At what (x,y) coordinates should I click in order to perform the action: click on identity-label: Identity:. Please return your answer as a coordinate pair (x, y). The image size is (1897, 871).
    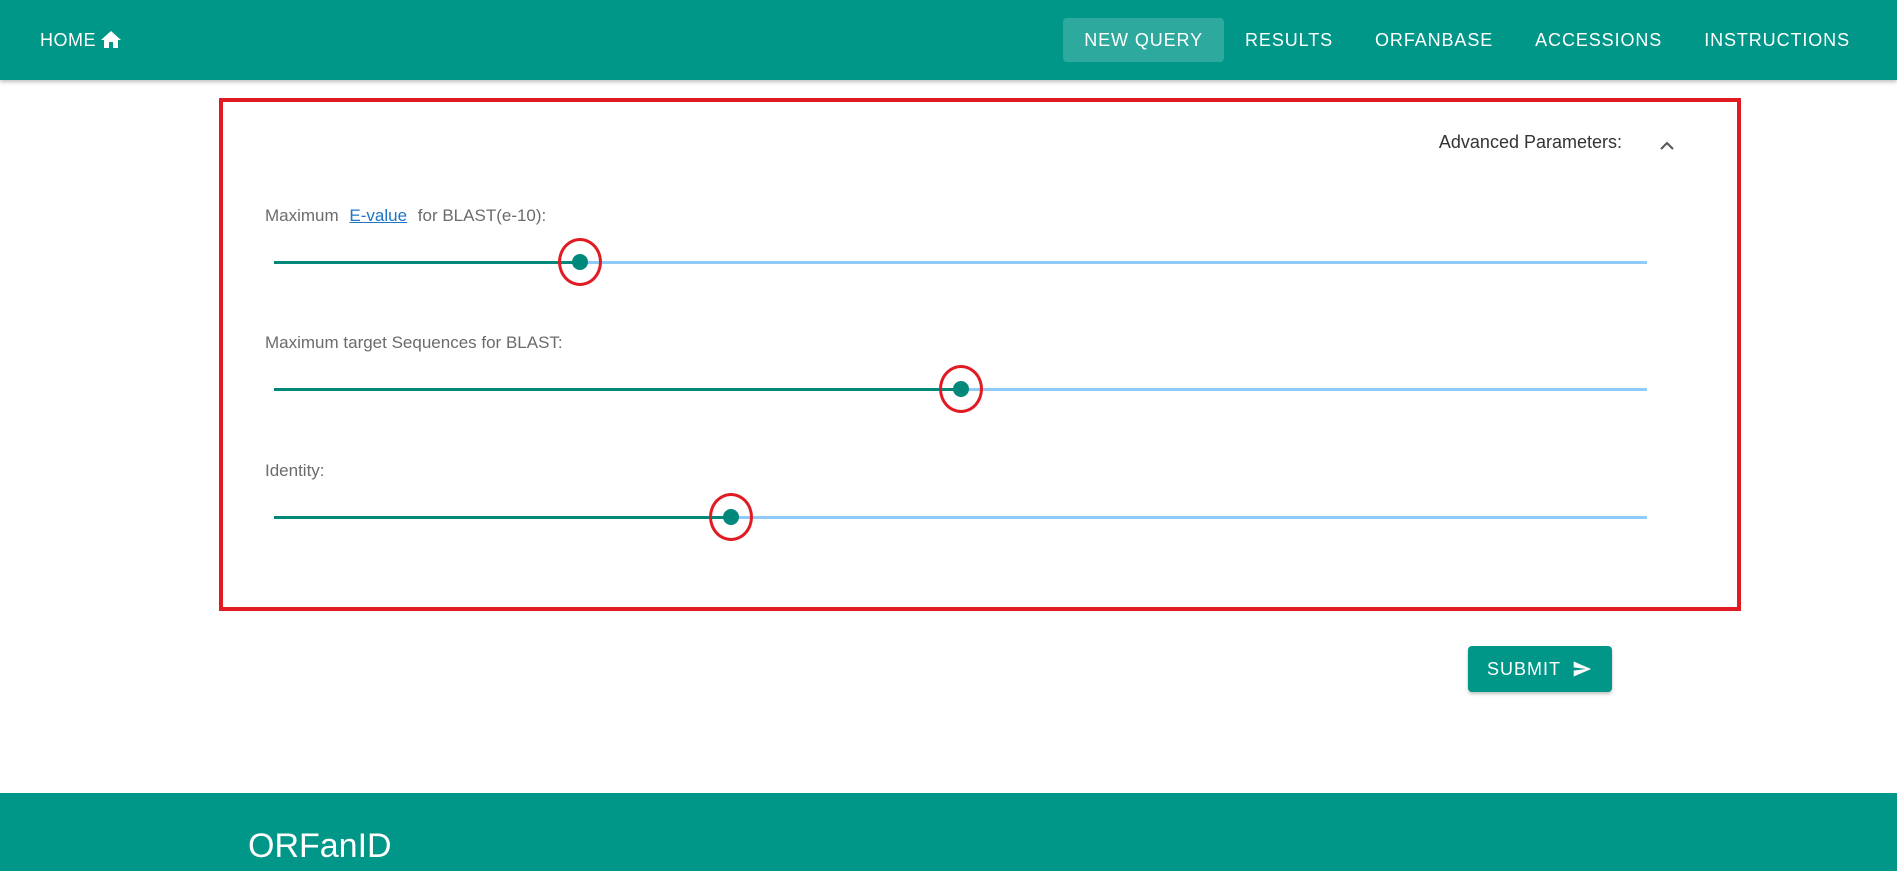
    Looking at the image, I should click on (295, 470).